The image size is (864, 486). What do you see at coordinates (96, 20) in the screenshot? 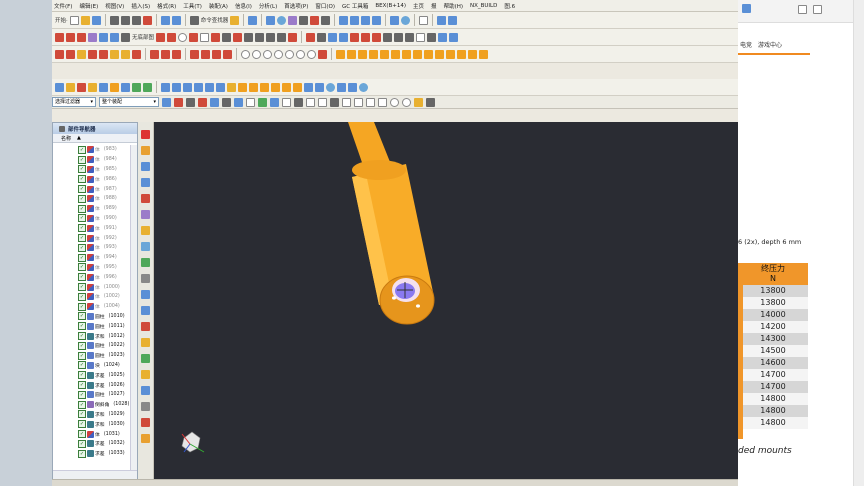
I see `save-icon` at bounding box center [96, 20].